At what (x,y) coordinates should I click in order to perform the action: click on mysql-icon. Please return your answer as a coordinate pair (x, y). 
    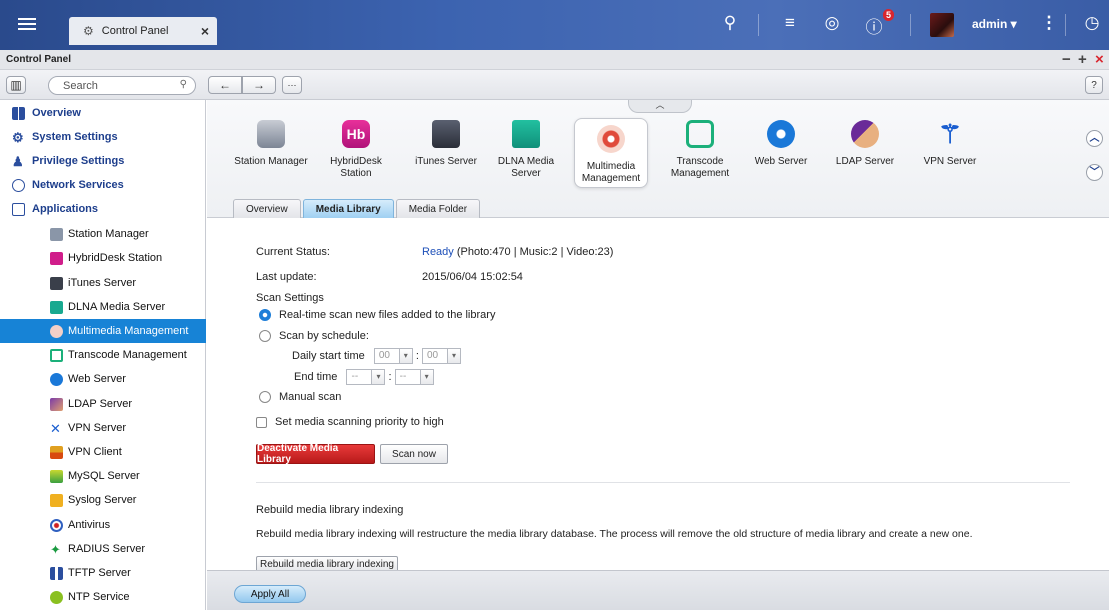
    Looking at the image, I should click on (56, 476).